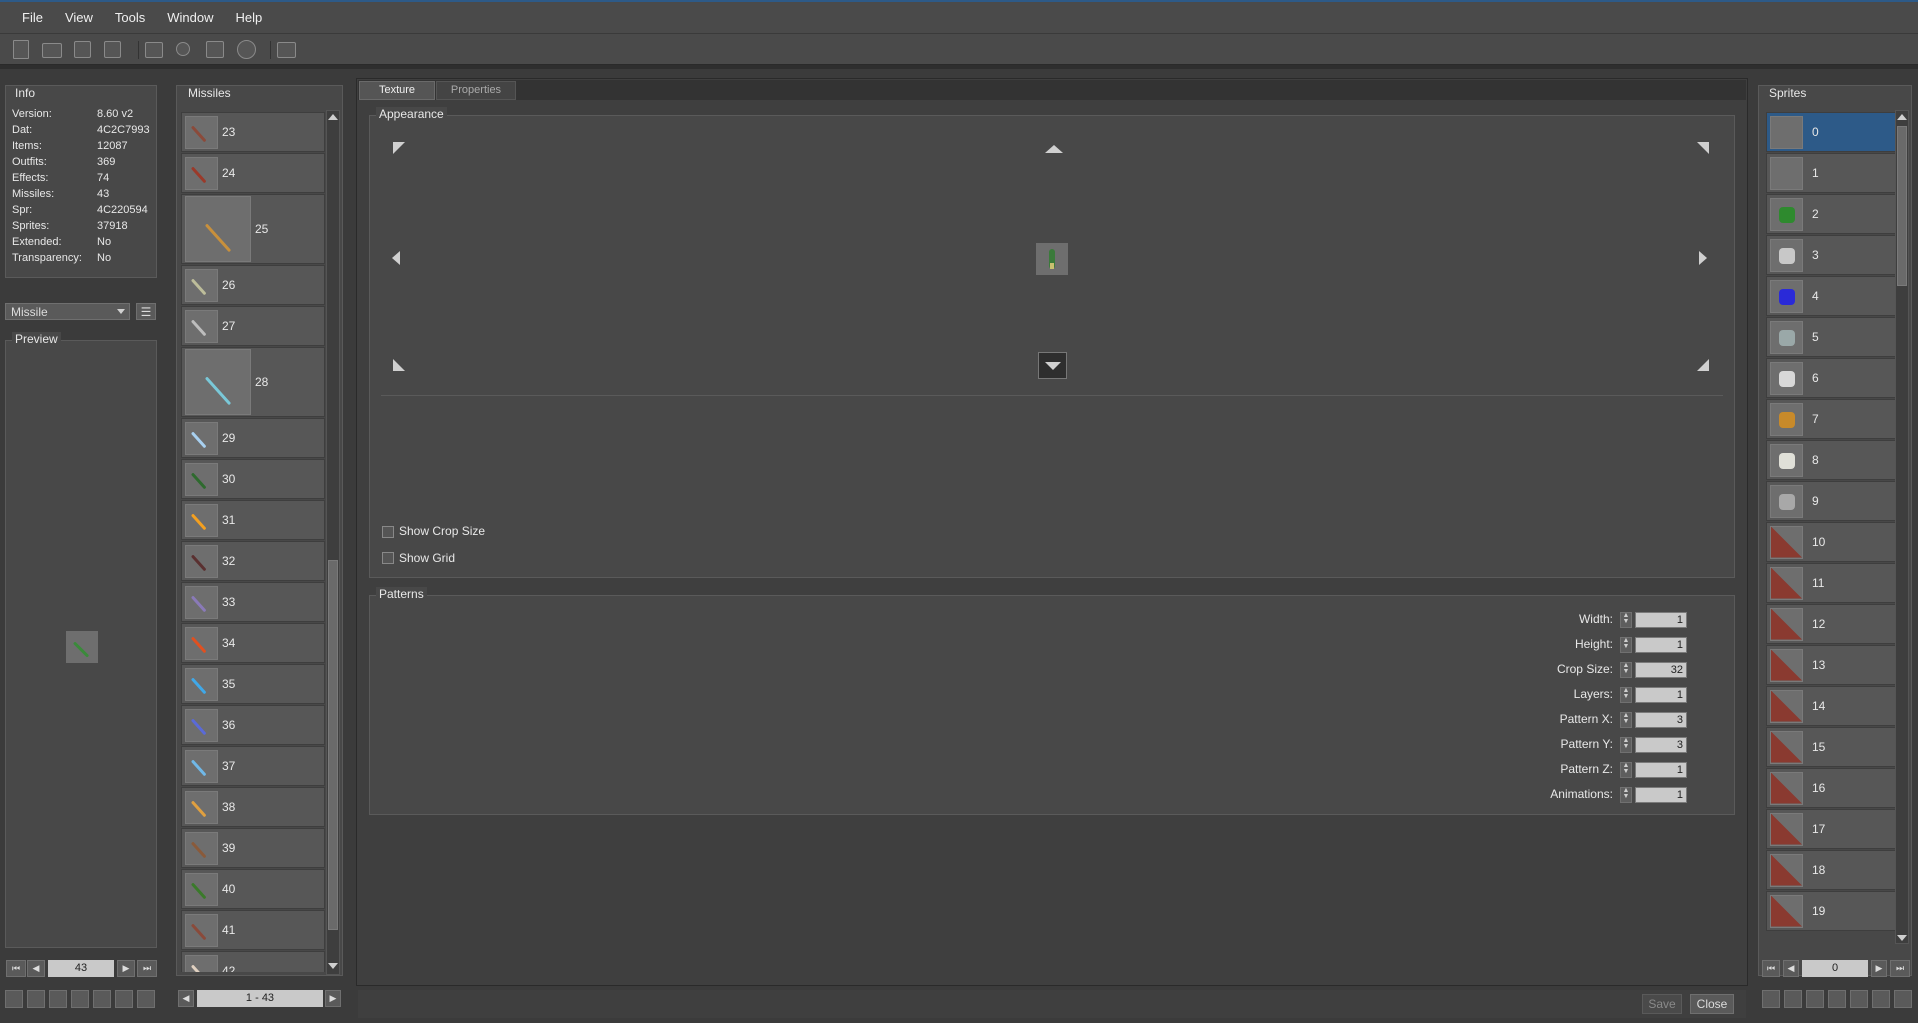 Image resolution: width=1918 pixels, height=1023 pixels. I want to click on sprites-prev-button: ◀, so click(1791, 968).